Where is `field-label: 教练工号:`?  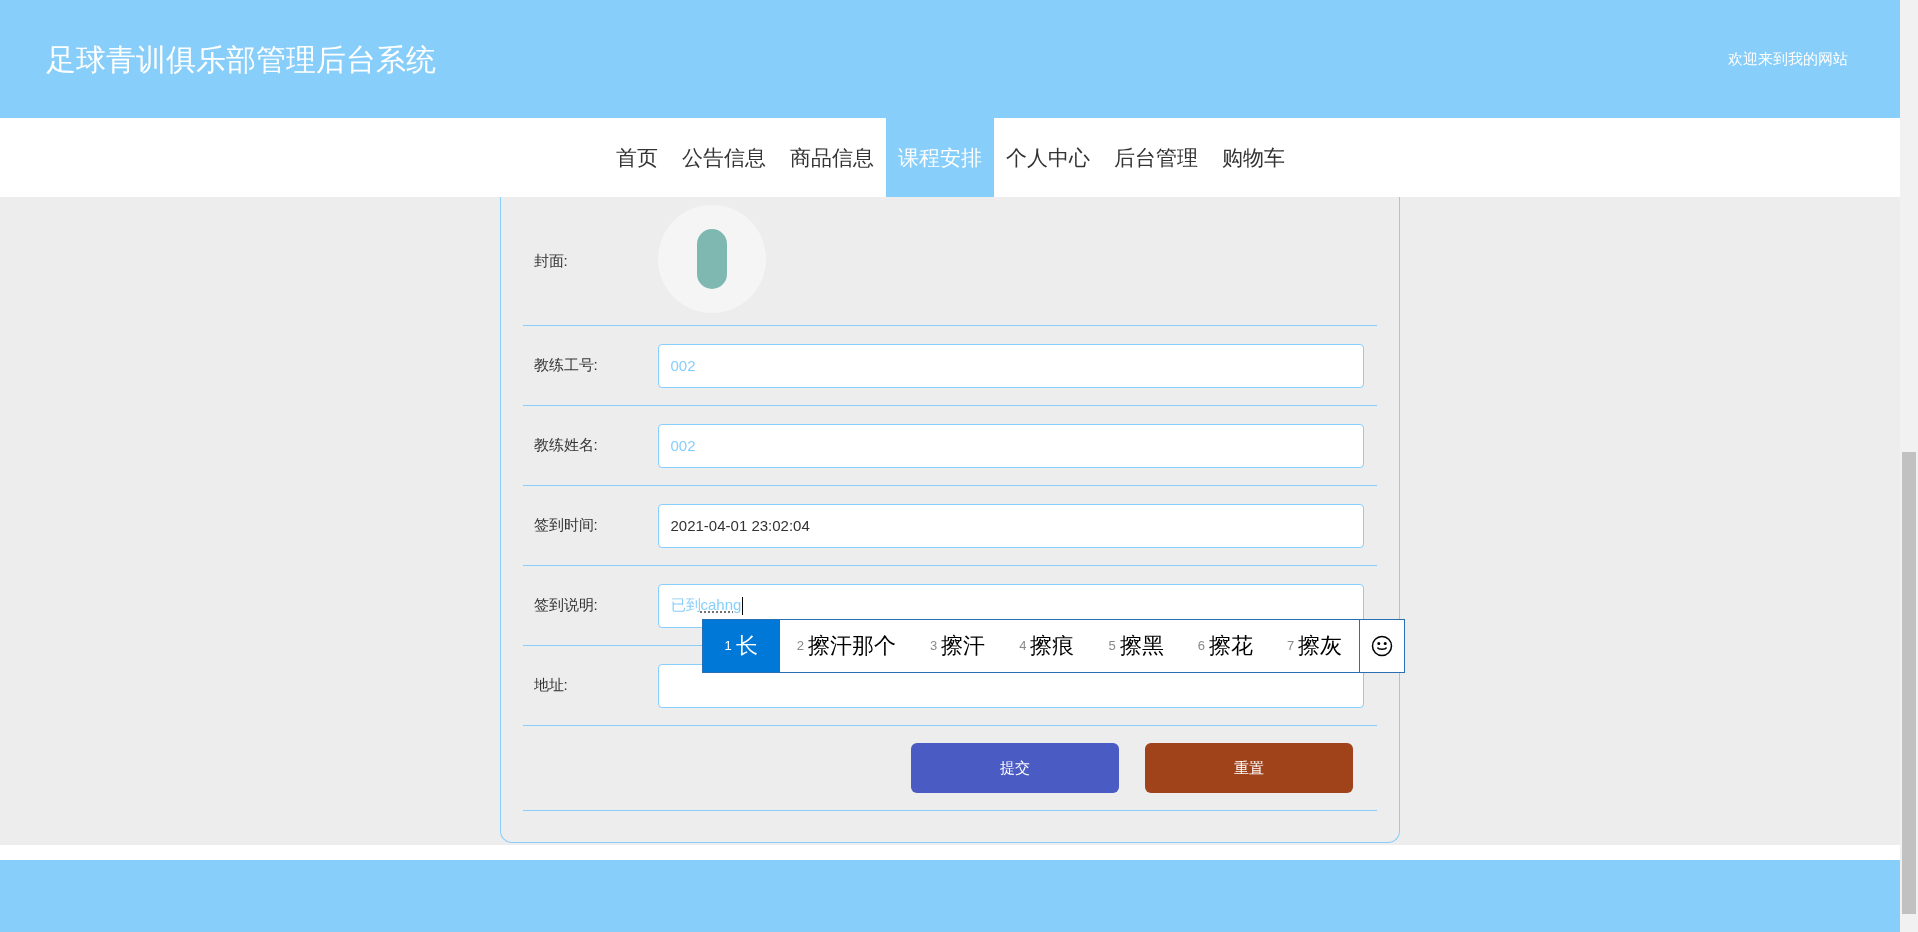 field-label: 教练工号: is located at coordinates (565, 365).